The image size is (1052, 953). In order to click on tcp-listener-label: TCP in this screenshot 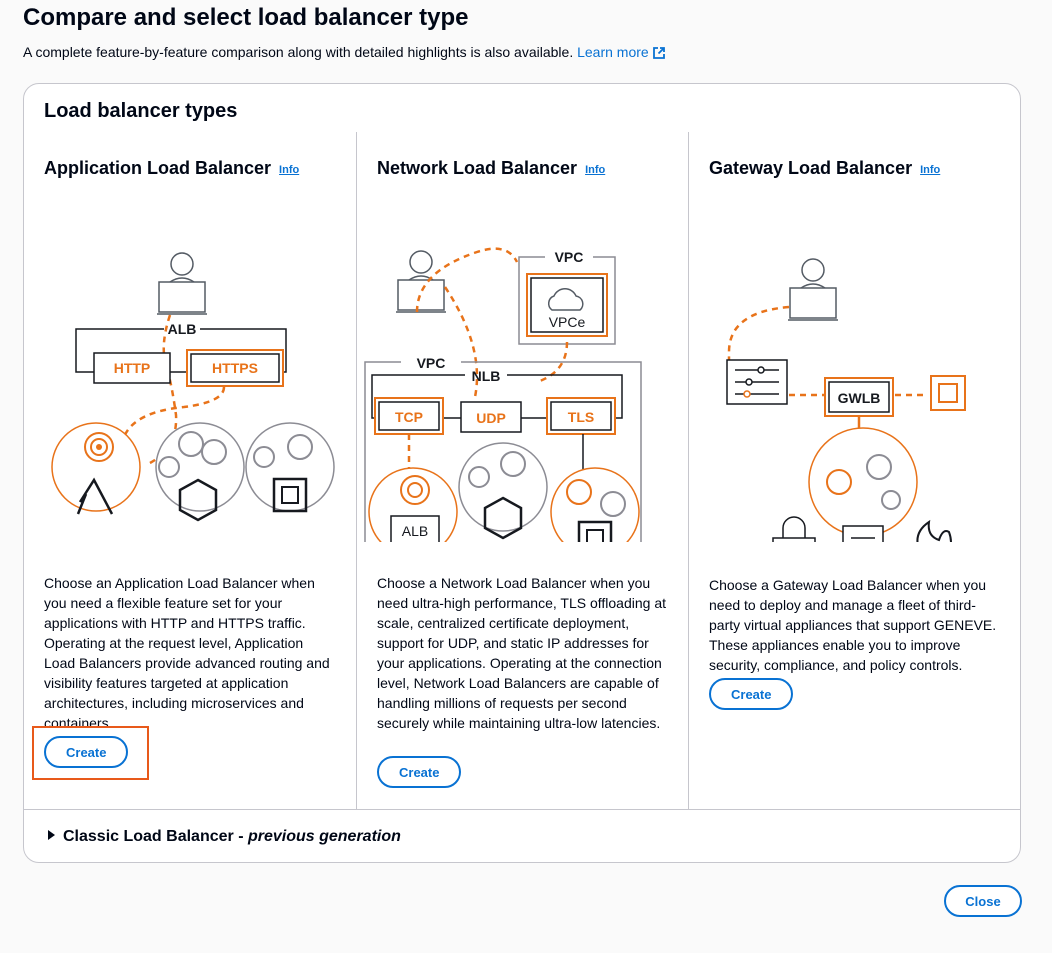, I will do `click(409, 417)`.